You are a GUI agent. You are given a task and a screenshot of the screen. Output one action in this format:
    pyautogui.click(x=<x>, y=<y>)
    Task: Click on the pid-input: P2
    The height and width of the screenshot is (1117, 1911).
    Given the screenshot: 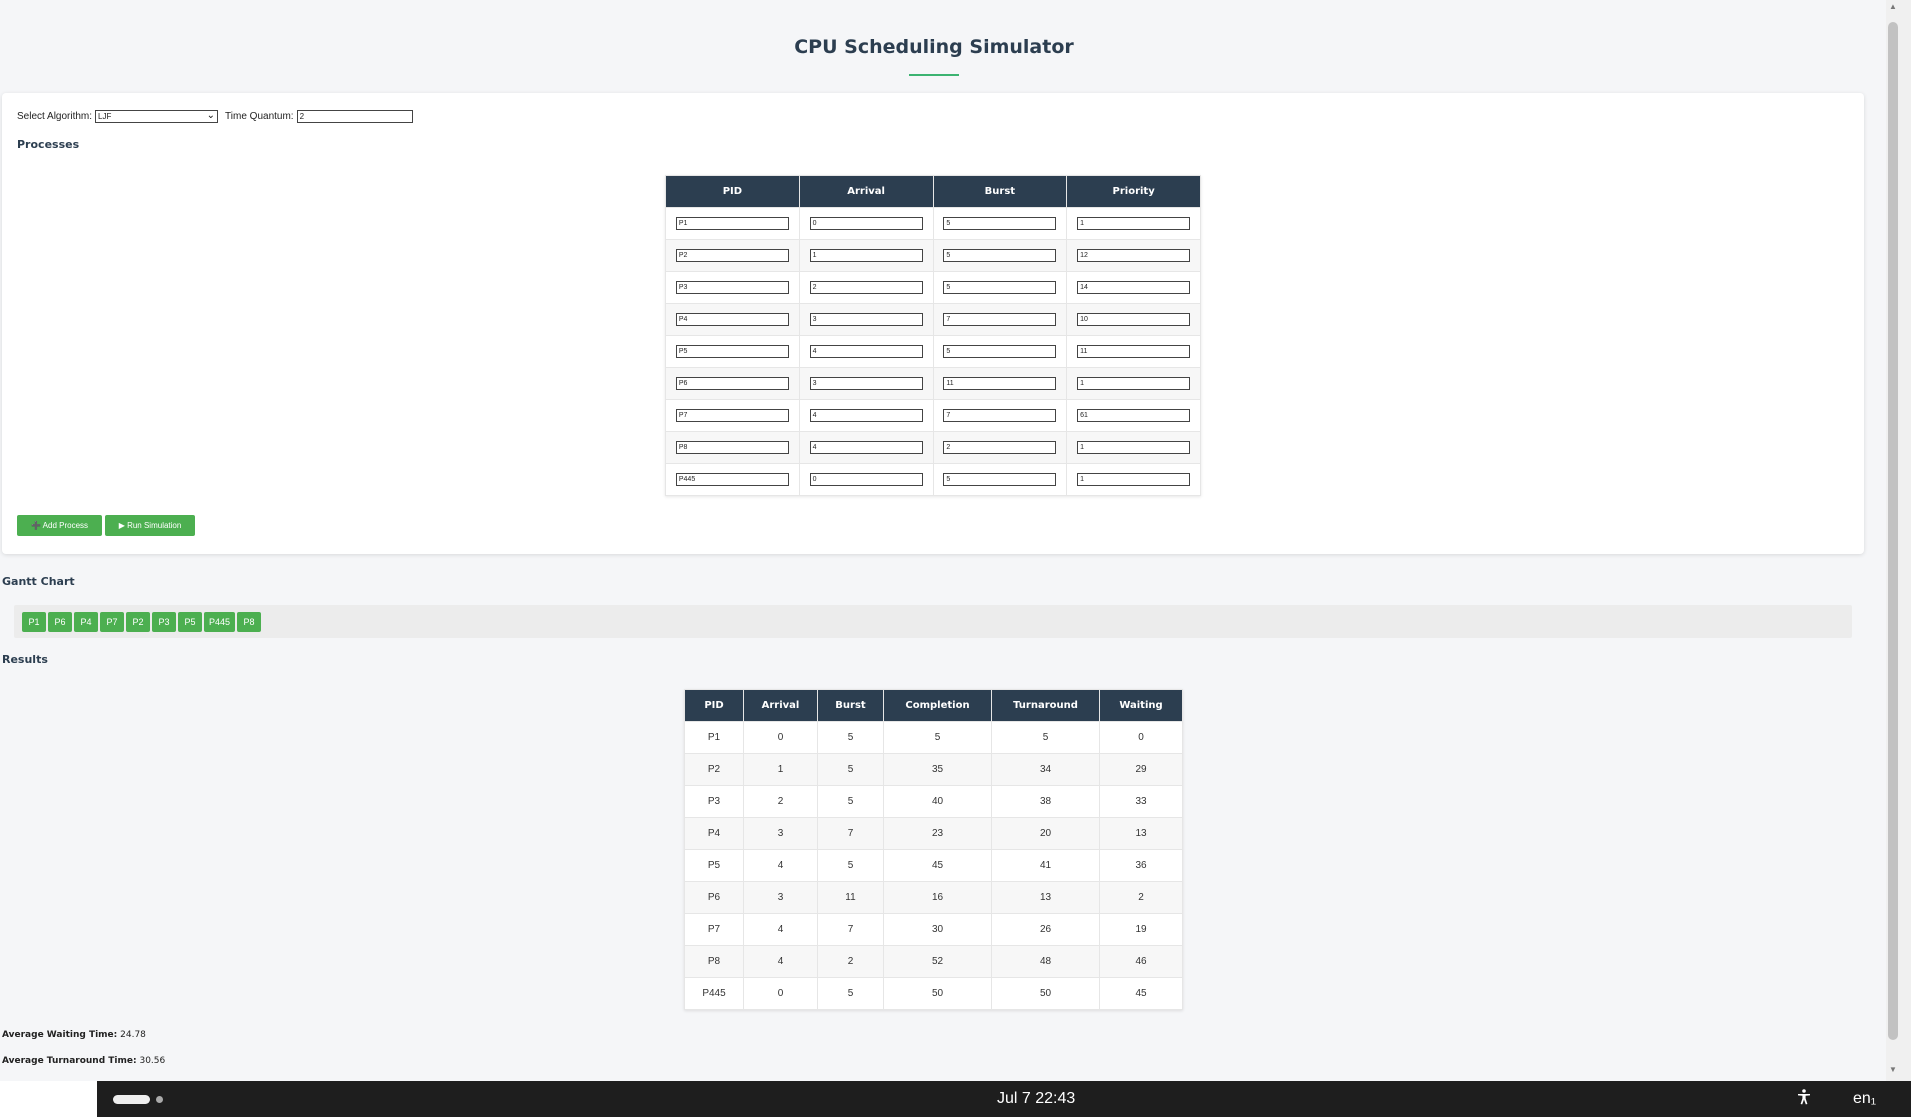 What is the action you would take?
    pyautogui.click(x=732, y=255)
    